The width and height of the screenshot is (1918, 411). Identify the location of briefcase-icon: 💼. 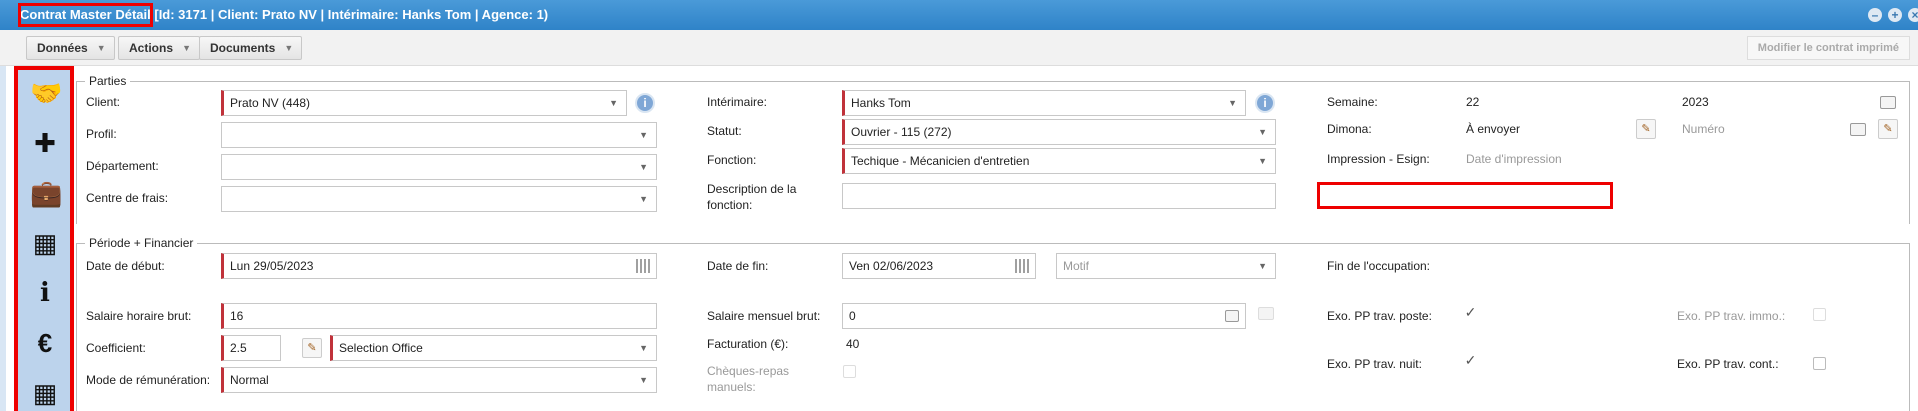
(46, 193).